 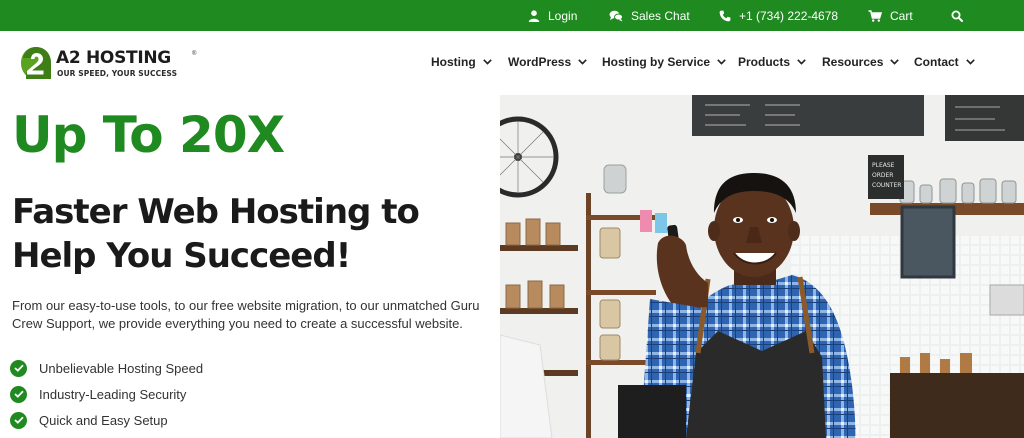 I want to click on phone-link: +1 (734) 222-4678, so click(x=778, y=15).